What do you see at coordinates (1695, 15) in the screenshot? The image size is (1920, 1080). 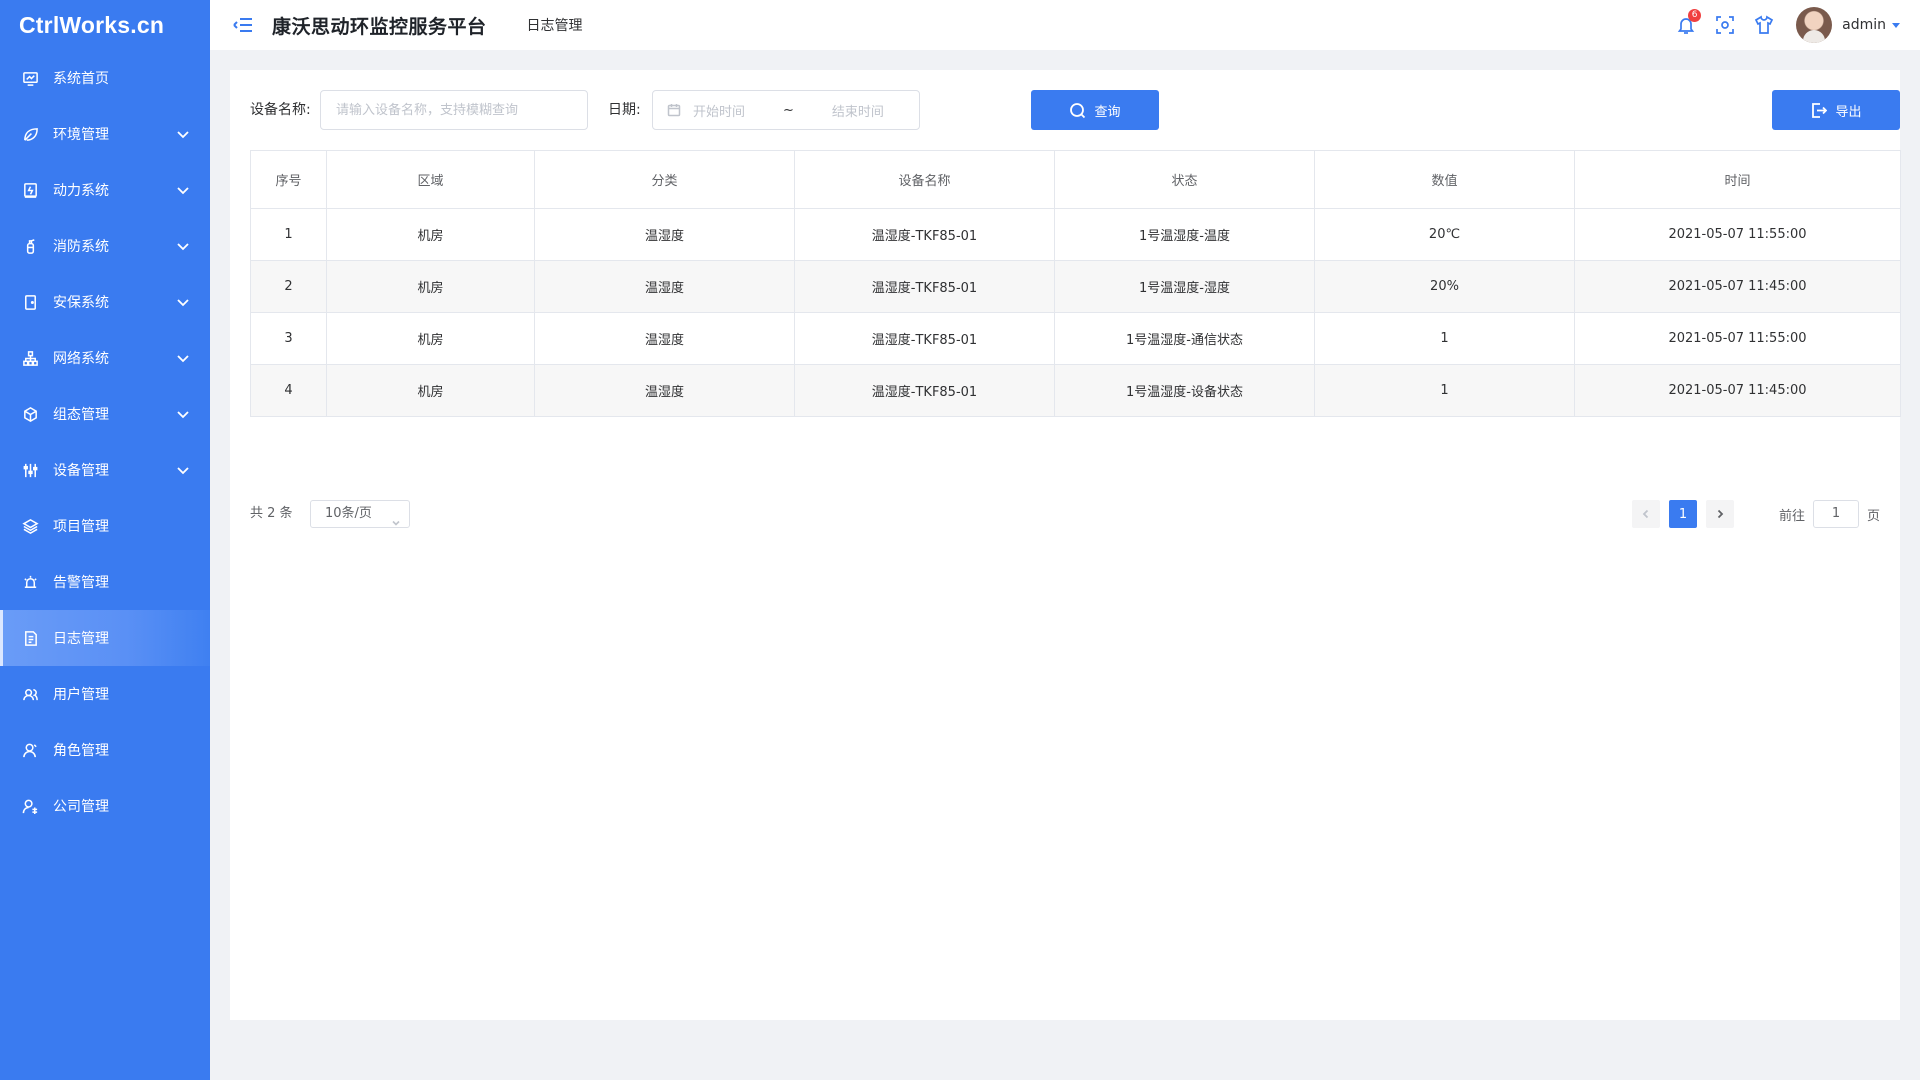 I see `notification-badge: 6` at bounding box center [1695, 15].